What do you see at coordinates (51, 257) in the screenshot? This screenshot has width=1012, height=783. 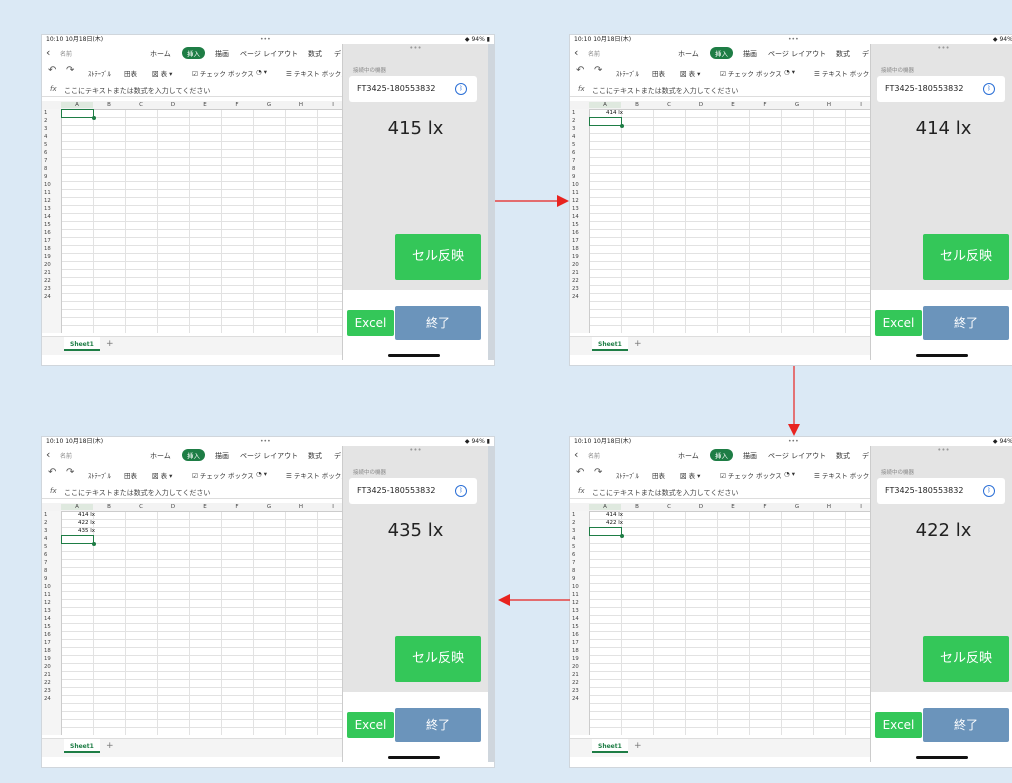 I see `row-header: 19` at bounding box center [51, 257].